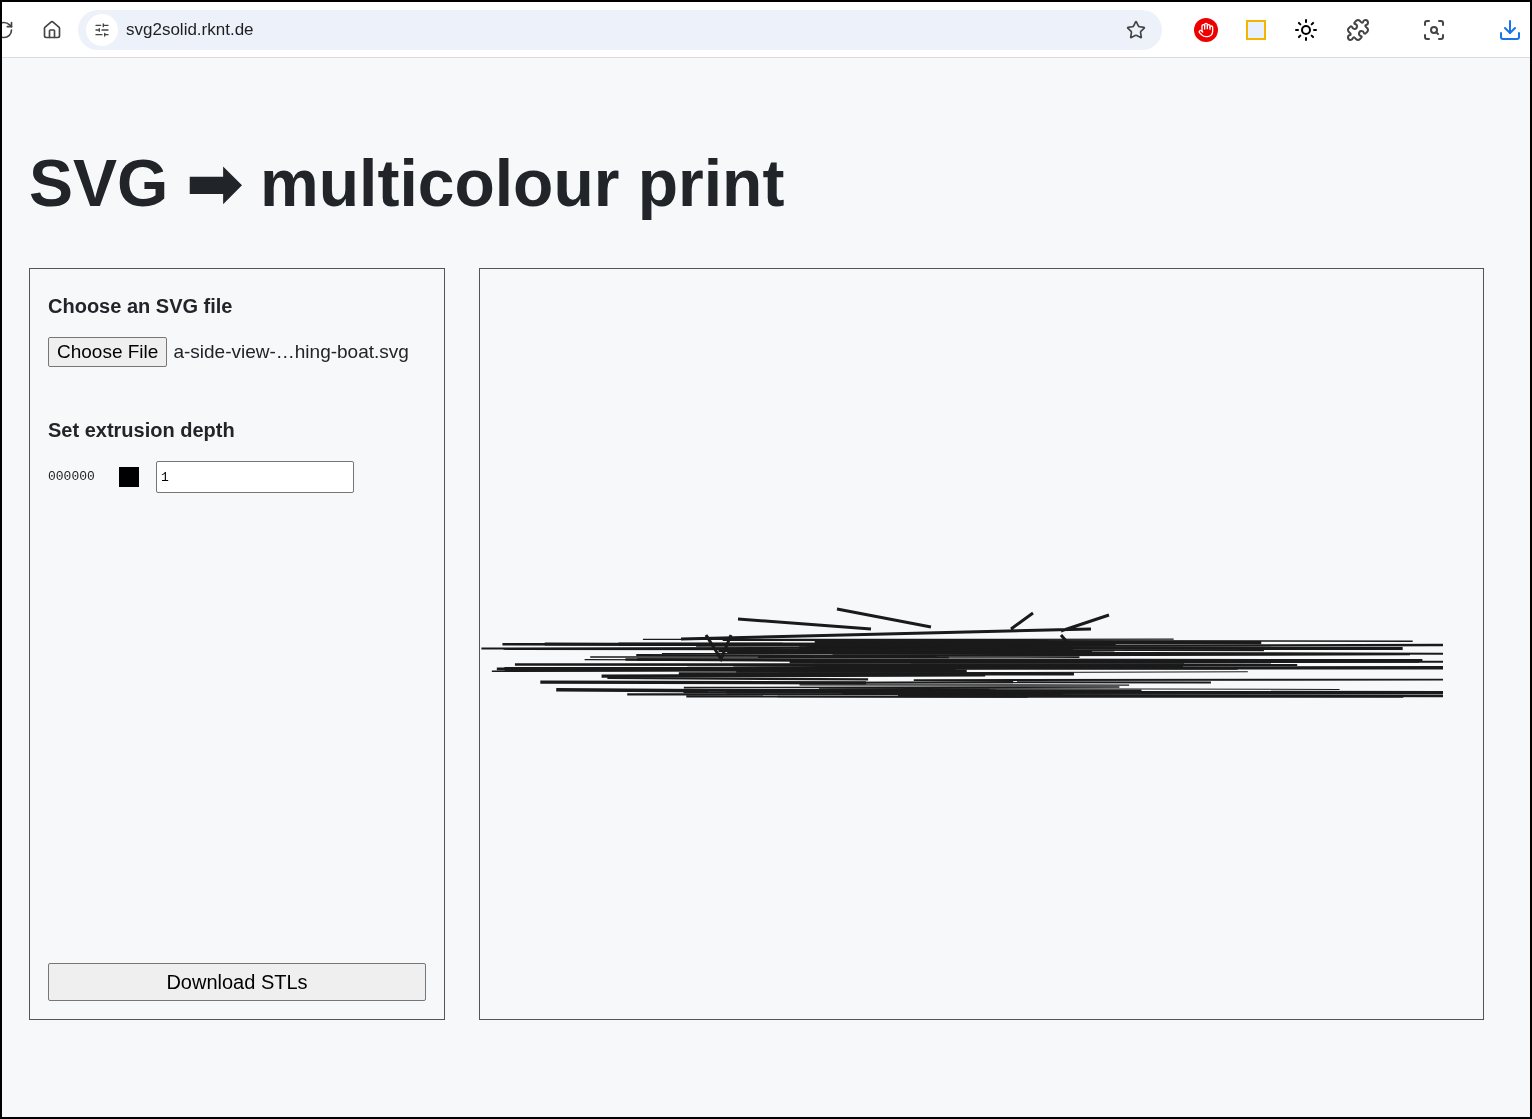 The width and height of the screenshot is (1532, 1119). Describe the element at coordinates (190, 29) in the screenshot. I see `url-text: svg2solid.rknt.de` at that location.